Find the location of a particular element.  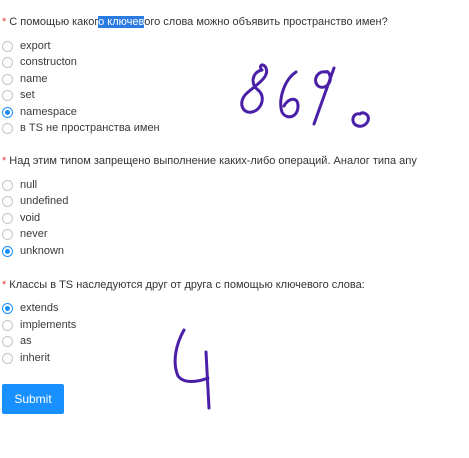

option-extends: extends is located at coordinates (30, 308).